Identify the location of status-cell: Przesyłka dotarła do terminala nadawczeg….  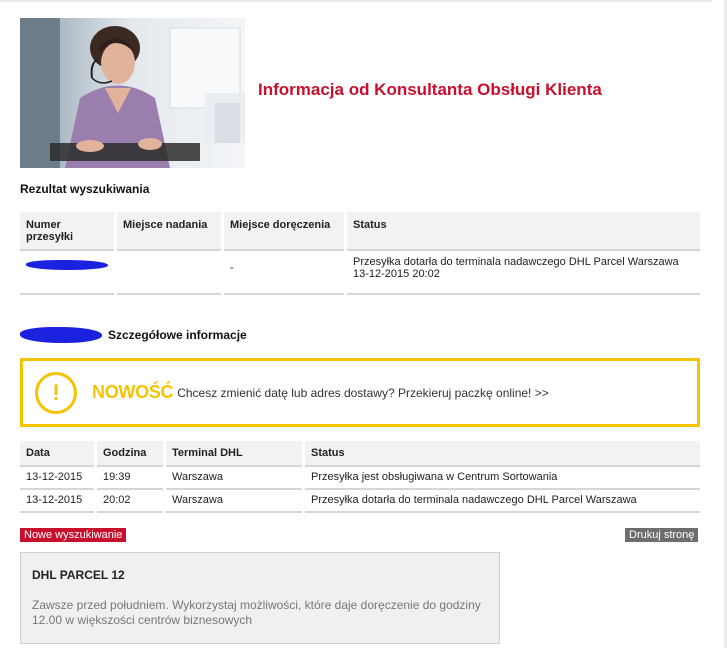
(523, 273).